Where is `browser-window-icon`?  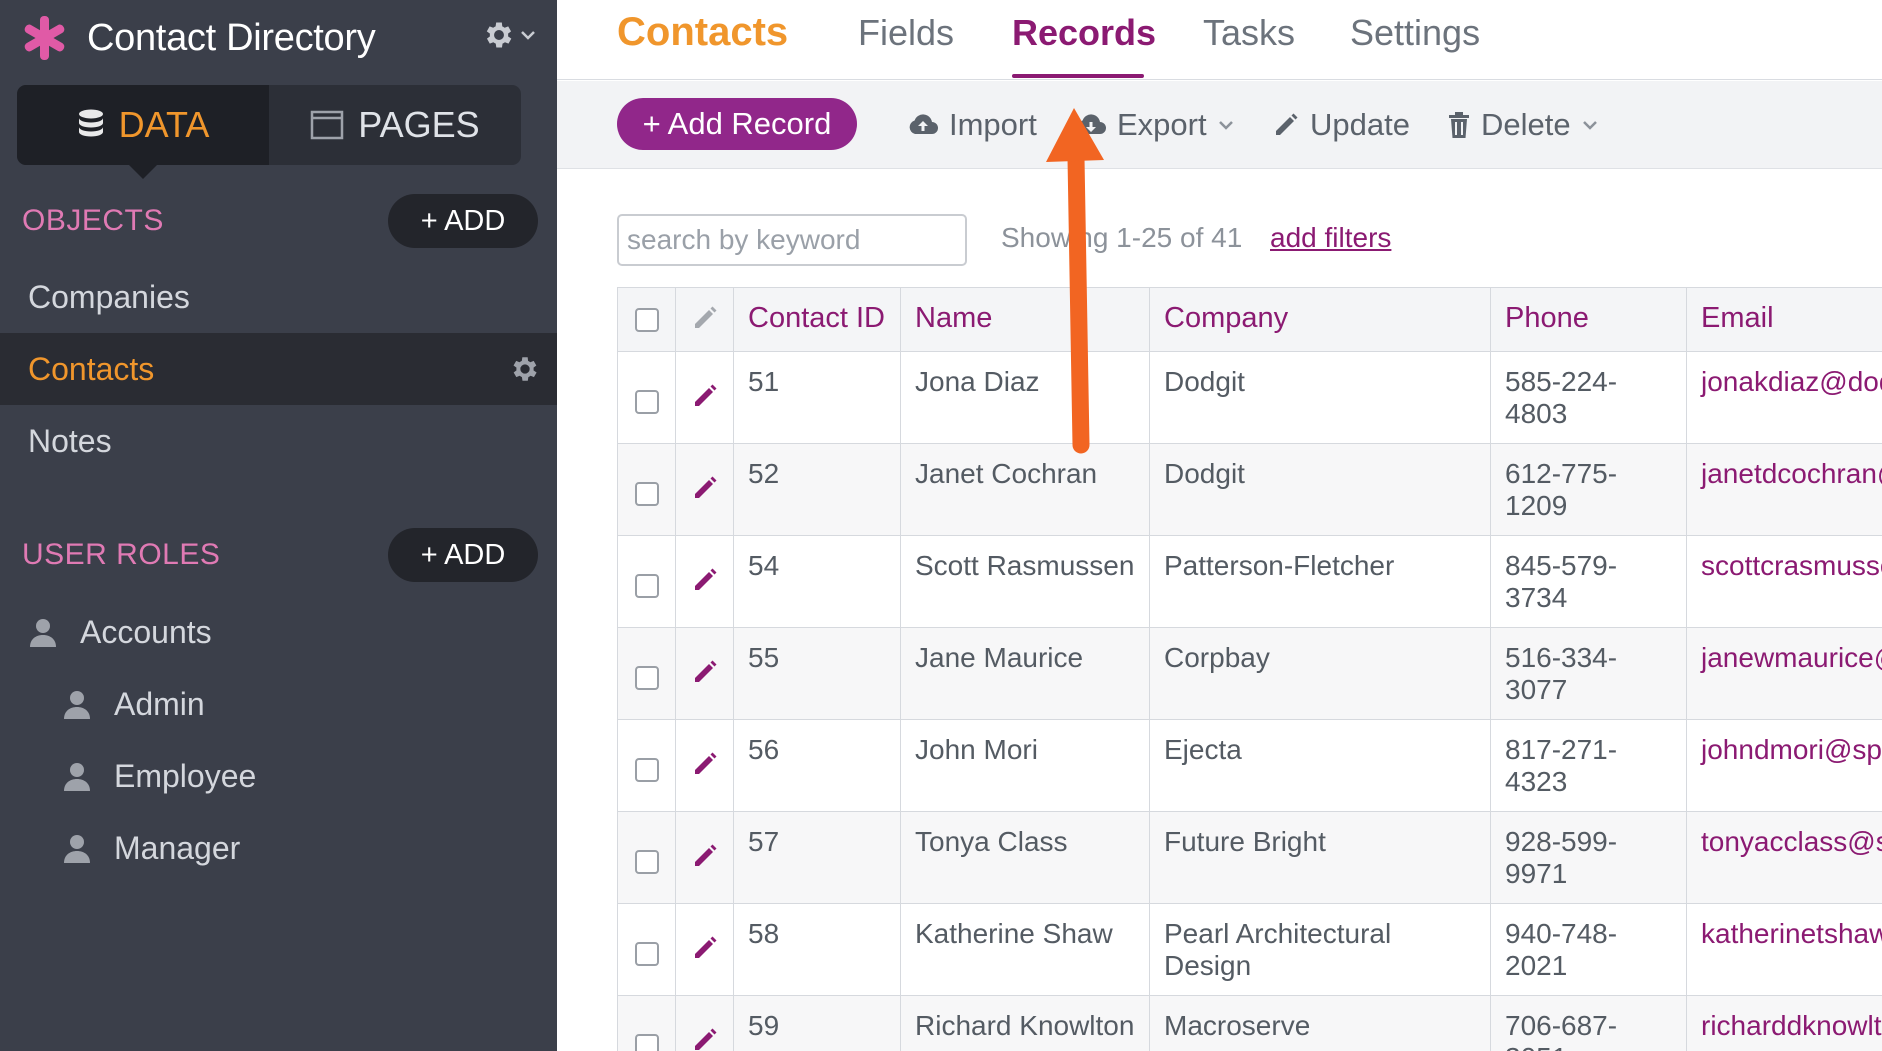
browser-window-icon is located at coordinates (327, 125).